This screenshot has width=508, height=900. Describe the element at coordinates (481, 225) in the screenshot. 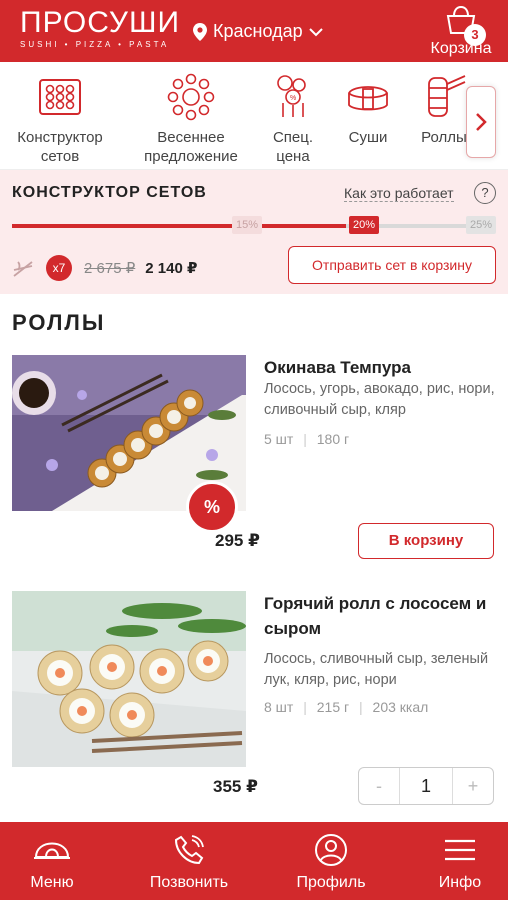

I see `progress-mark-25: 25%` at that location.